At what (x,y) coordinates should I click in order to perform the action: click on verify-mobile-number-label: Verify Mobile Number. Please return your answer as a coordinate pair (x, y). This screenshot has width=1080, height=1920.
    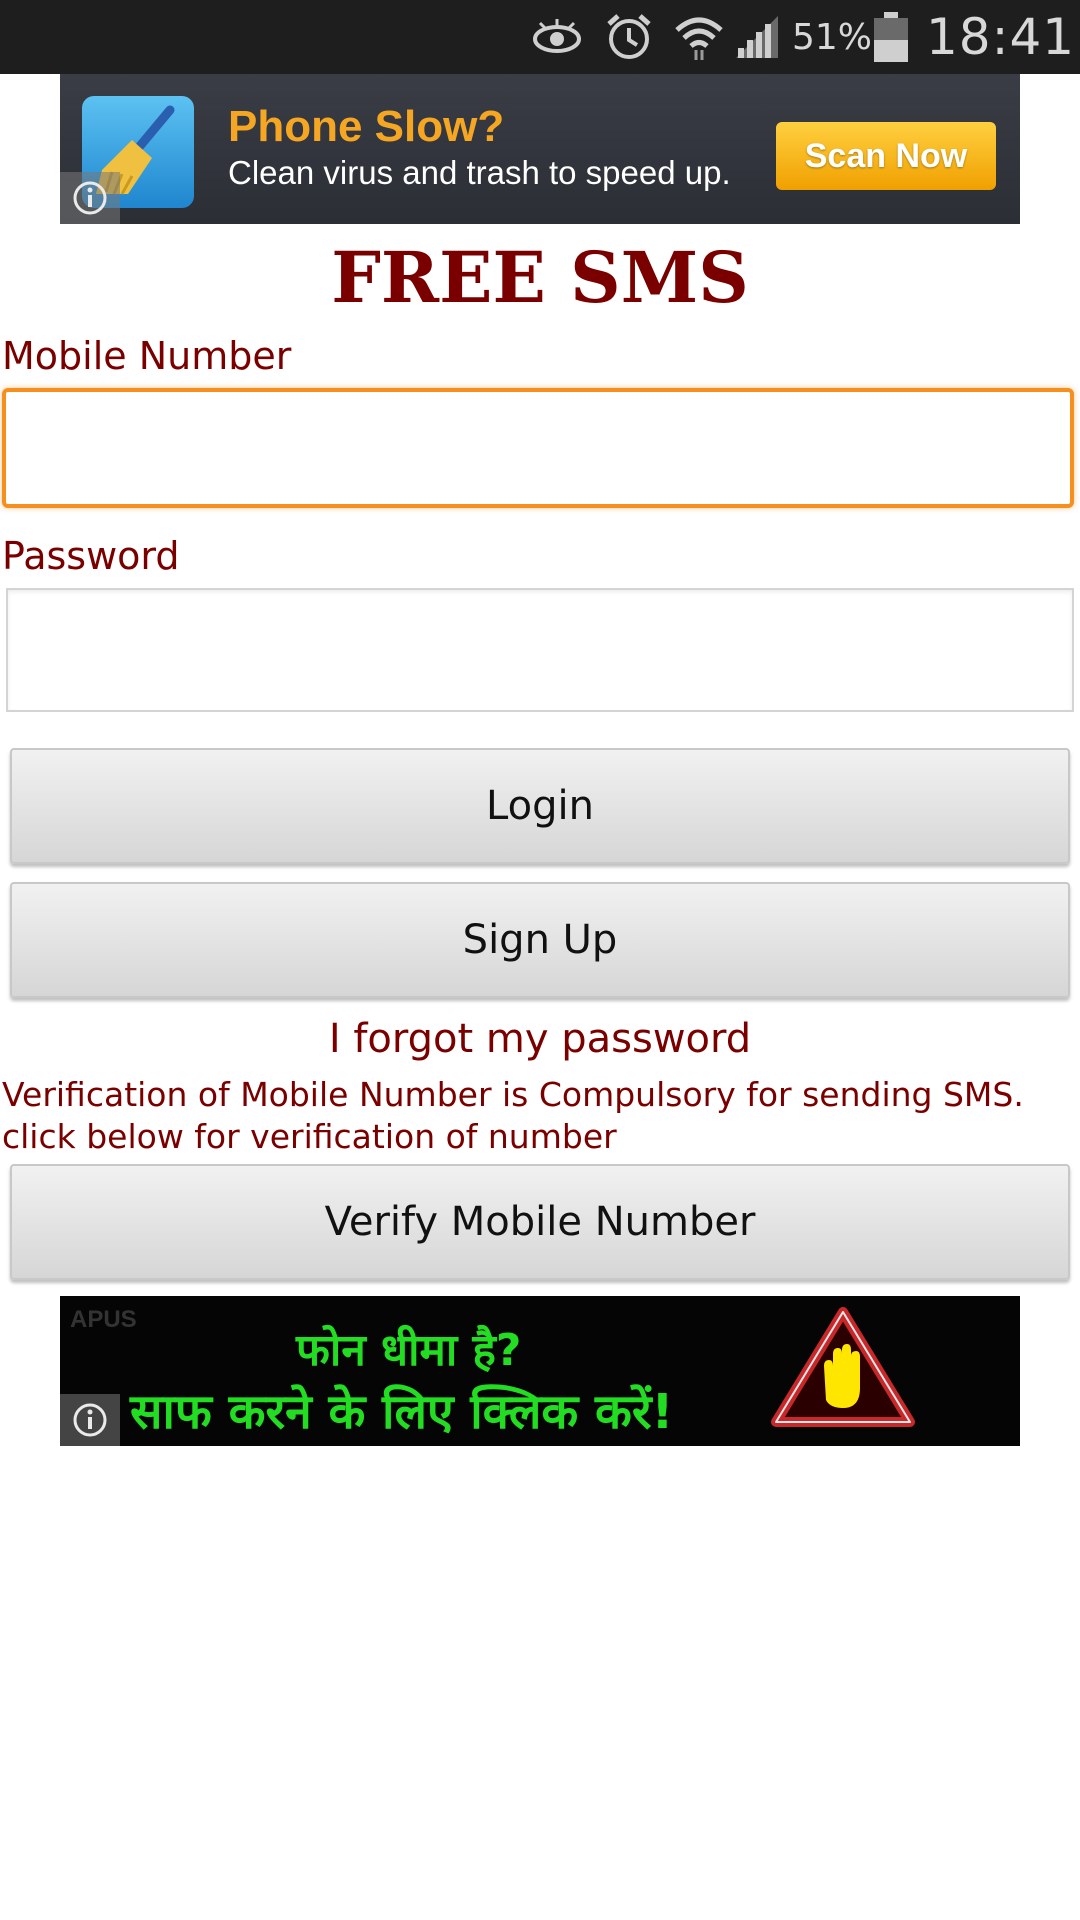
    Looking at the image, I should click on (540, 1222).